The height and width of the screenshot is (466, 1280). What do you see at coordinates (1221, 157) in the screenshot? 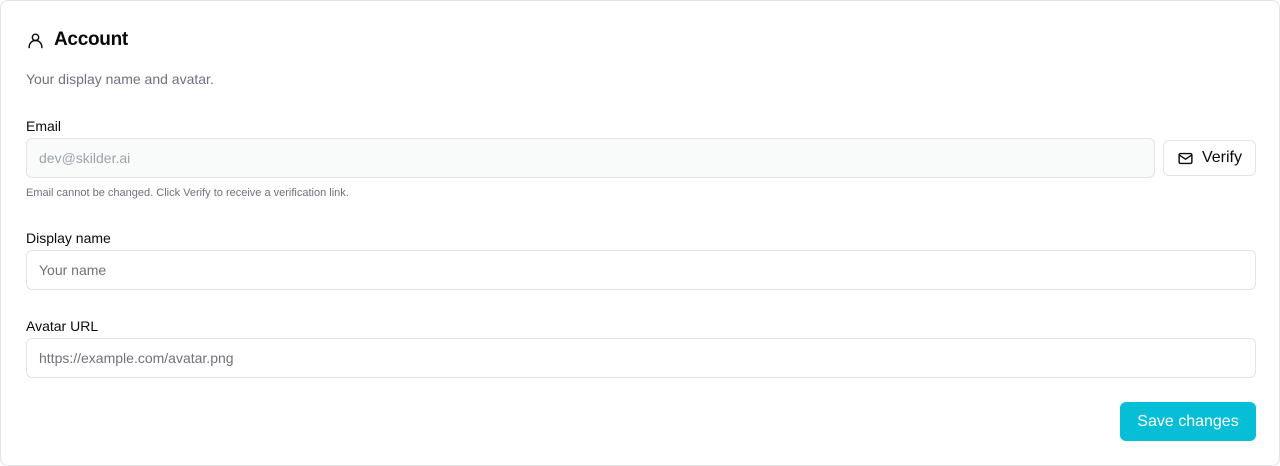
I see `verify-button-label: Verify` at bounding box center [1221, 157].